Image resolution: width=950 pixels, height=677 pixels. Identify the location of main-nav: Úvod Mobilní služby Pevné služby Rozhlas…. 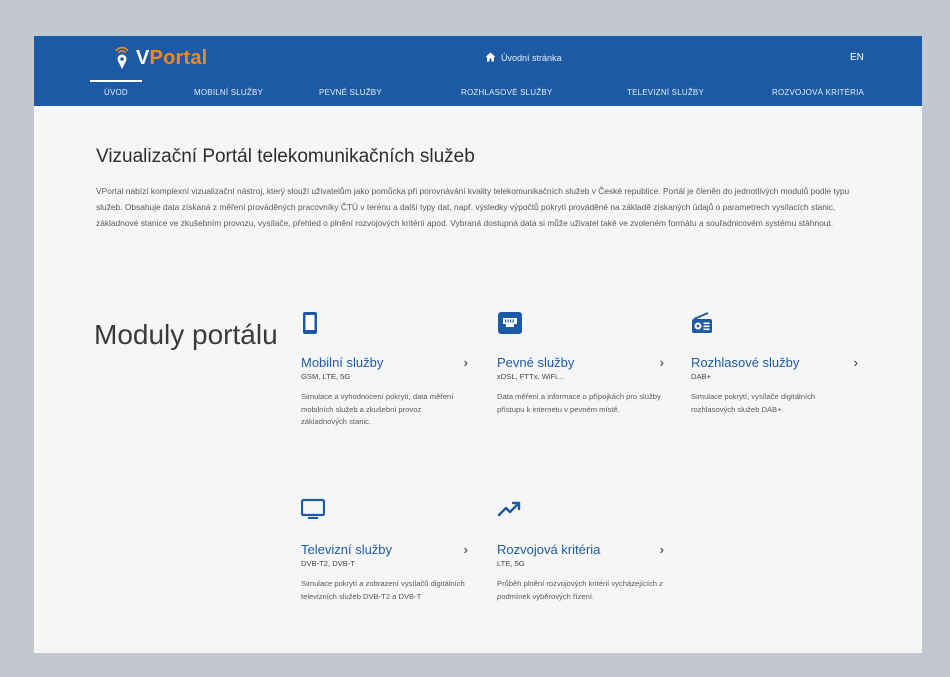
(478, 93).